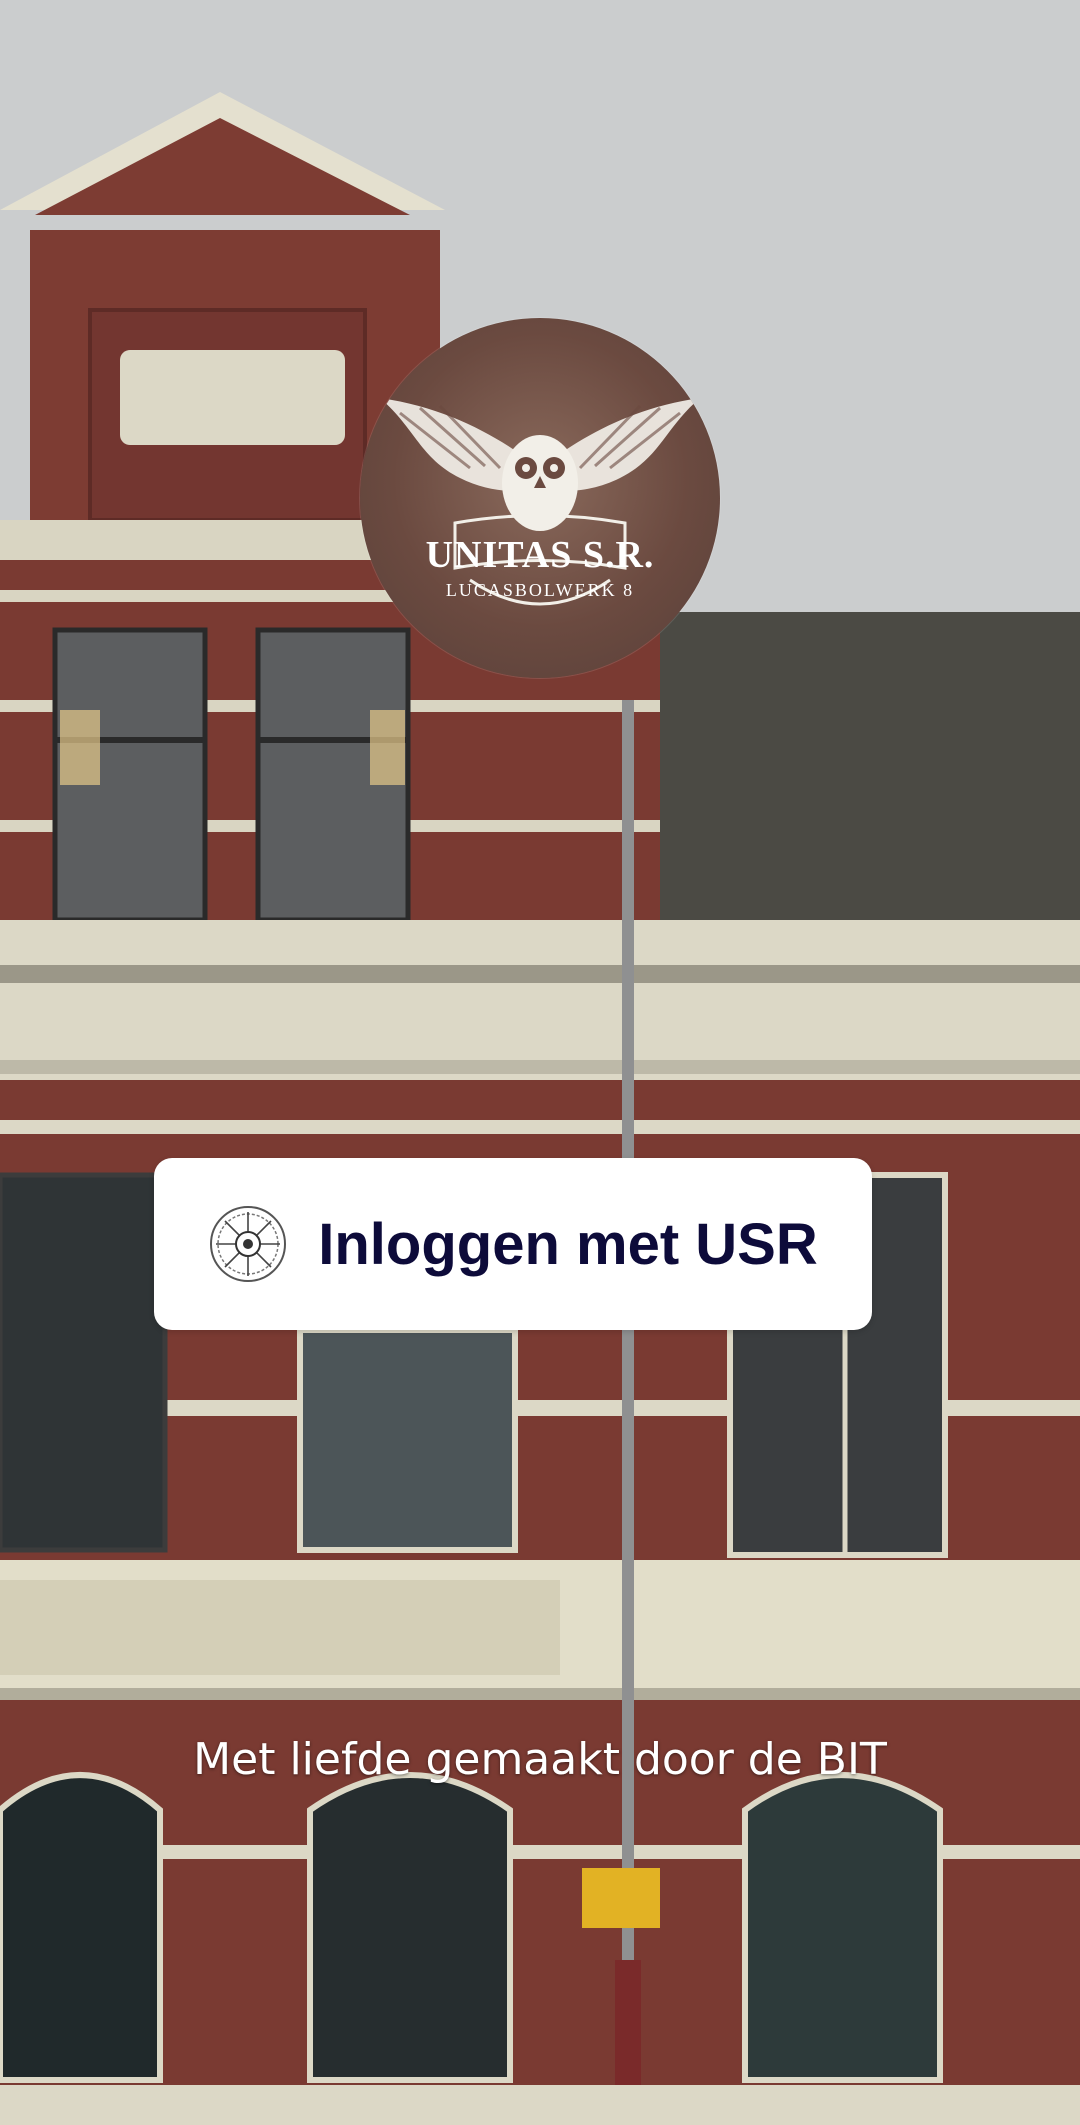  I want to click on logo-title: UNITAS S.R., so click(540, 555).